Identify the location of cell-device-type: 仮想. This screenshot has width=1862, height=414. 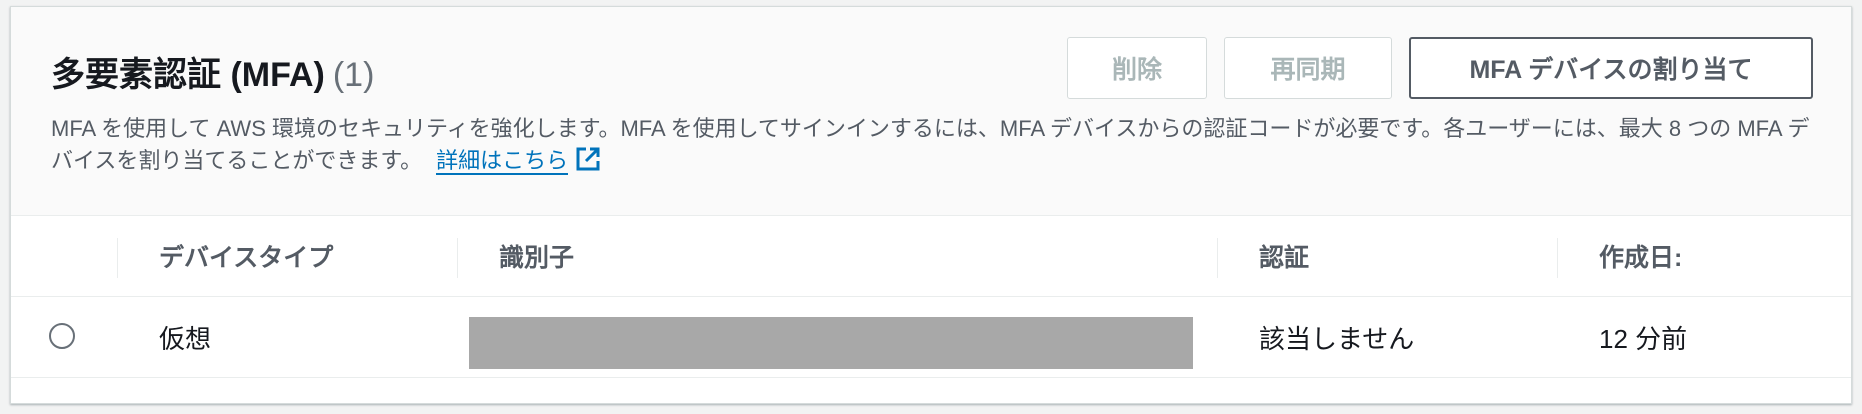
(185, 338).